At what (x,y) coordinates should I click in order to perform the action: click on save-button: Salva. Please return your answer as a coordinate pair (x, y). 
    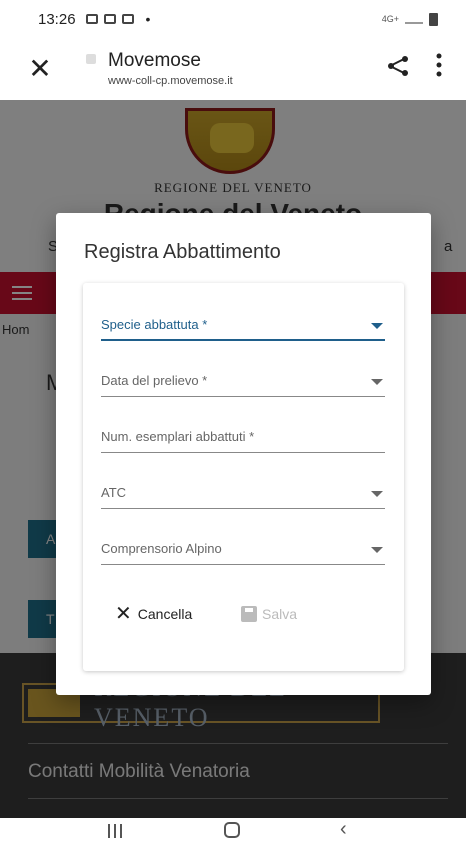
    Looking at the image, I should click on (269, 614).